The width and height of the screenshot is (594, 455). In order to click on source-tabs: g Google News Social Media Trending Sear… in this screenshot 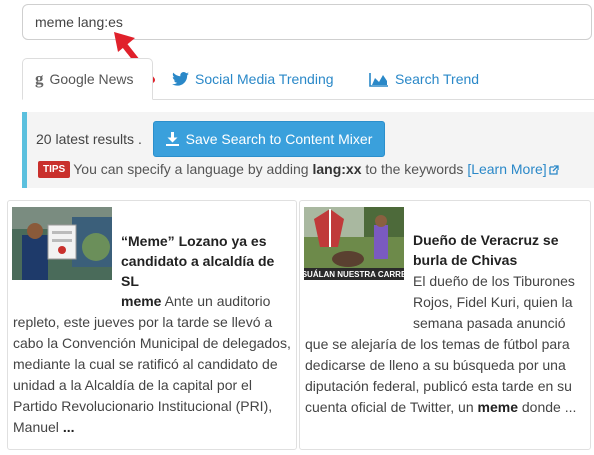, I will do `click(308, 79)`.